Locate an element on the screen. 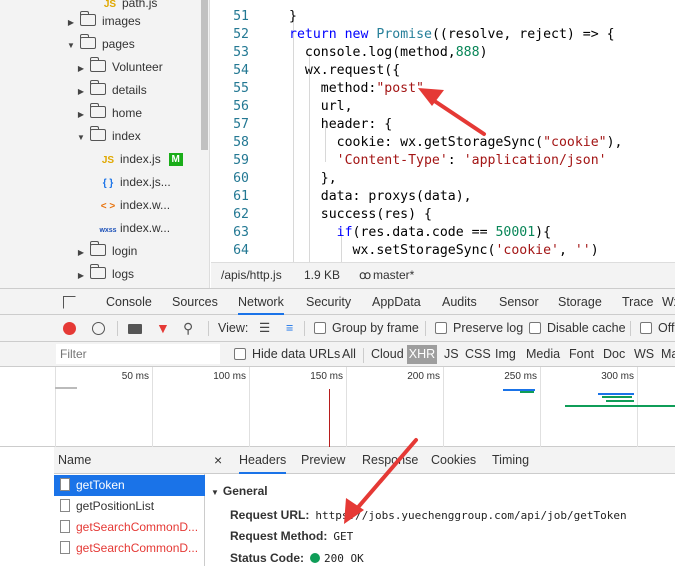 The height and width of the screenshot is (566, 675). load-event-marker is located at coordinates (329, 418).